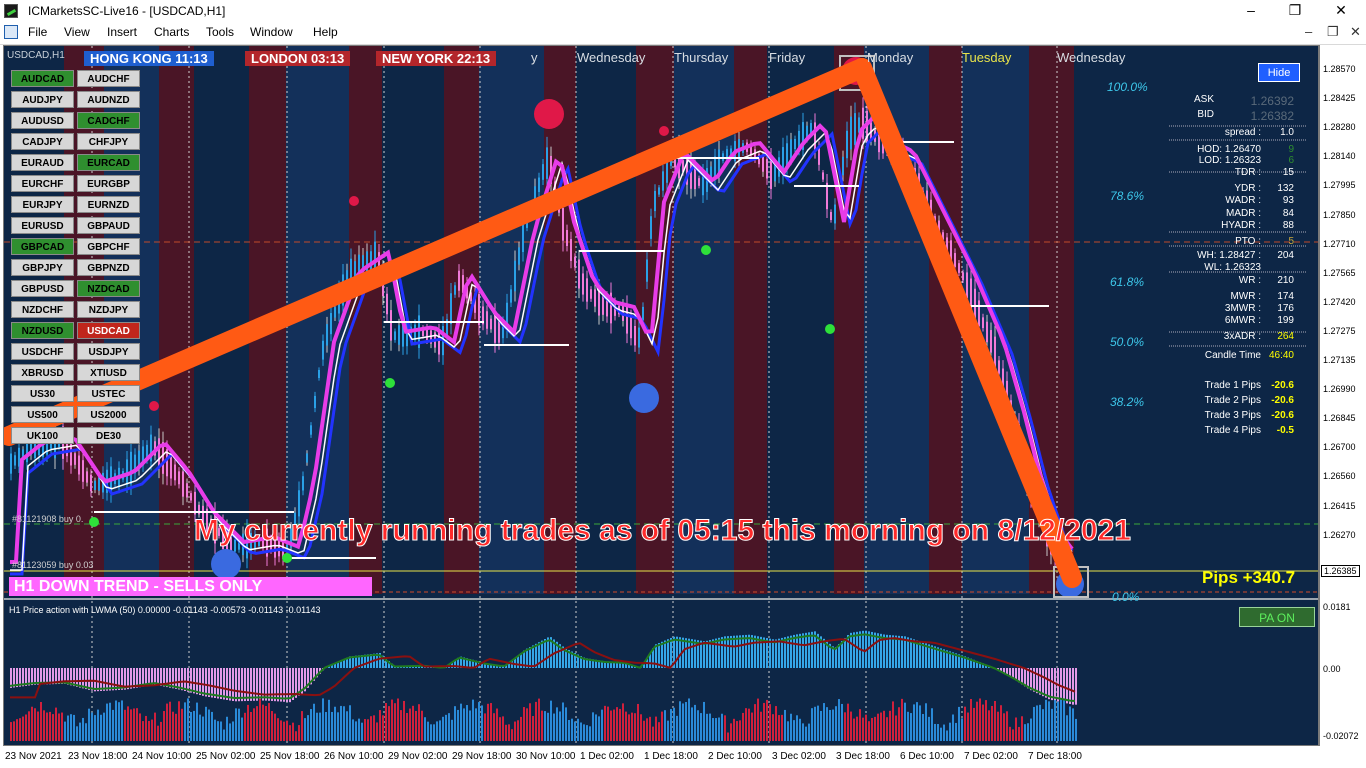  What do you see at coordinates (1295, 10) in the screenshot?
I see `restore-button: ❐` at bounding box center [1295, 10].